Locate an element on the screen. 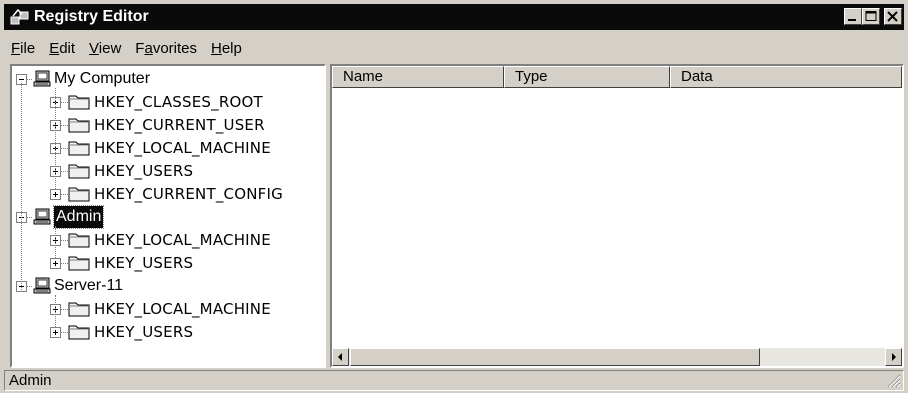 This screenshot has width=908, height=393. scroll-left-button is located at coordinates (340, 357).